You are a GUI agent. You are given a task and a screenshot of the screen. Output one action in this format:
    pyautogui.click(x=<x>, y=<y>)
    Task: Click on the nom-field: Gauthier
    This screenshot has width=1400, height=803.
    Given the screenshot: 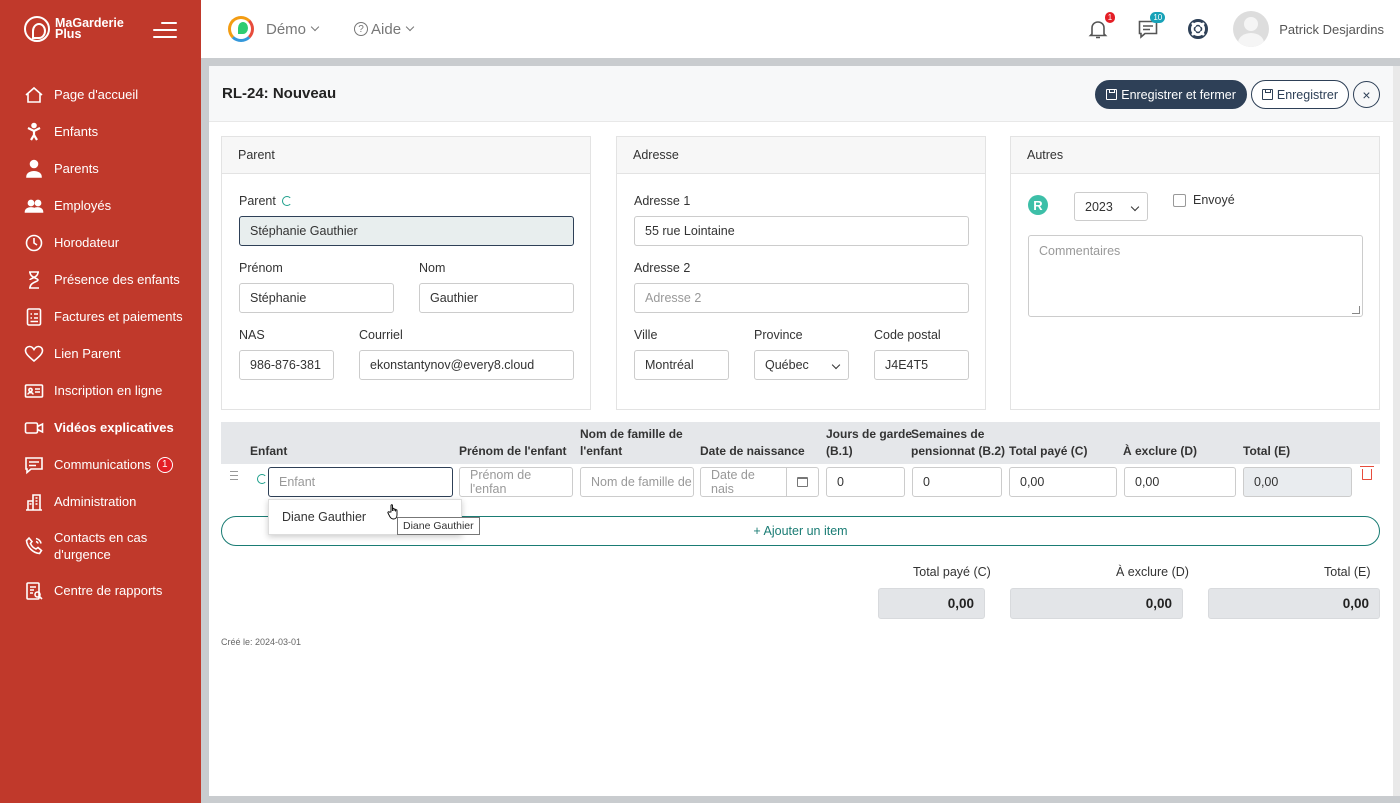 What is the action you would take?
    pyautogui.click(x=496, y=298)
    